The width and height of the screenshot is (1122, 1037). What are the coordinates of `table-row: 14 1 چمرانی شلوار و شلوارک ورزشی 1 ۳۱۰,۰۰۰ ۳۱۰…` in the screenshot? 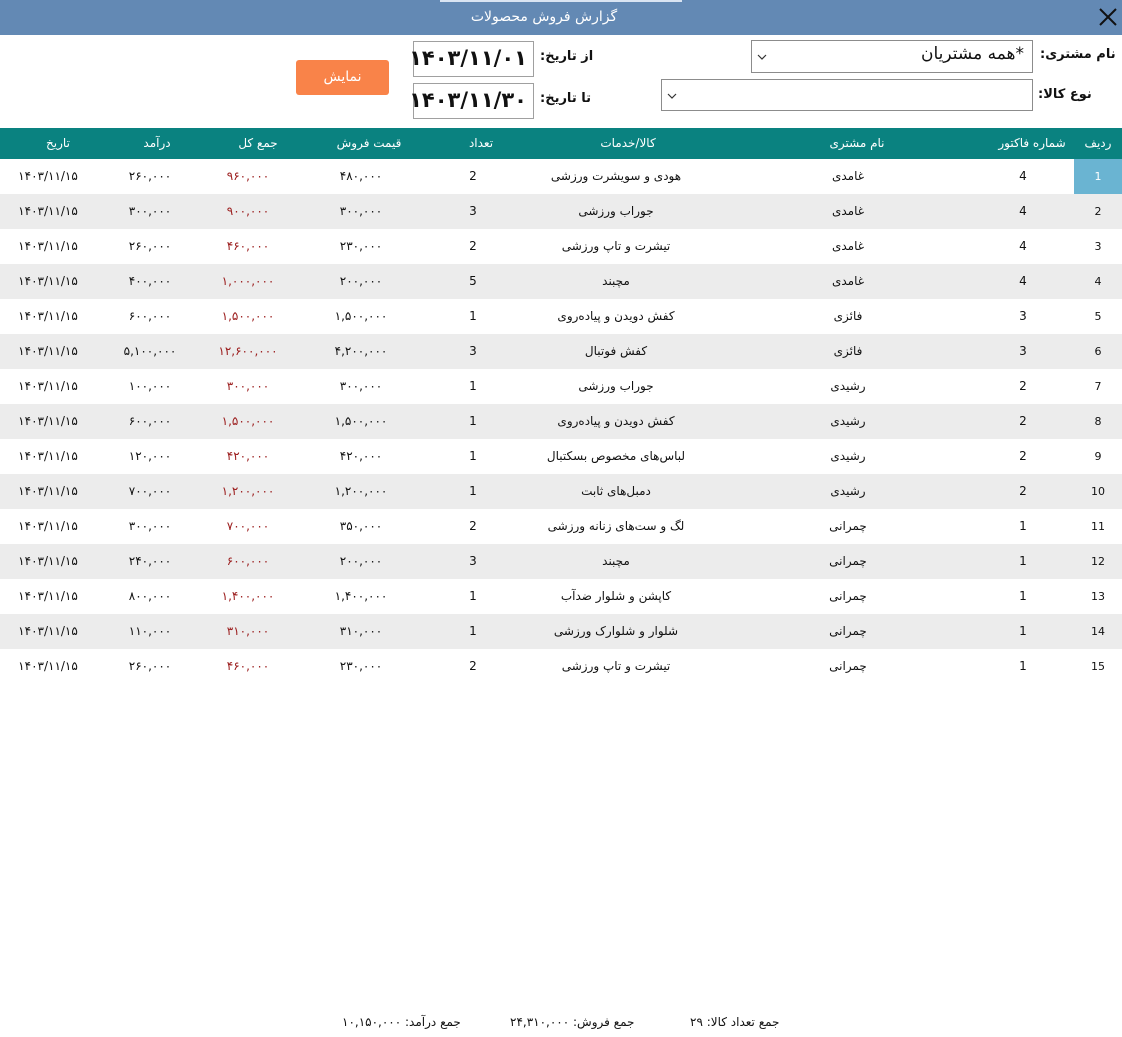 It's located at (561, 631).